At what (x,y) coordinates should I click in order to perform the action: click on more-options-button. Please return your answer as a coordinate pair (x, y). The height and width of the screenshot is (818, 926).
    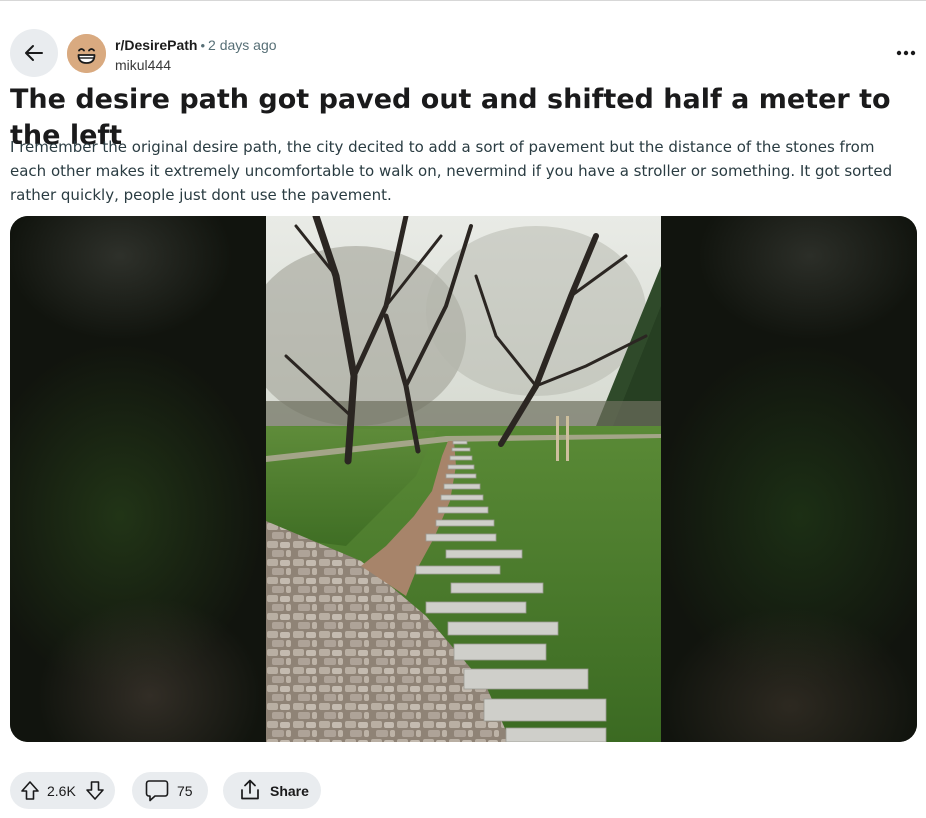
    Looking at the image, I should click on (906, 53).